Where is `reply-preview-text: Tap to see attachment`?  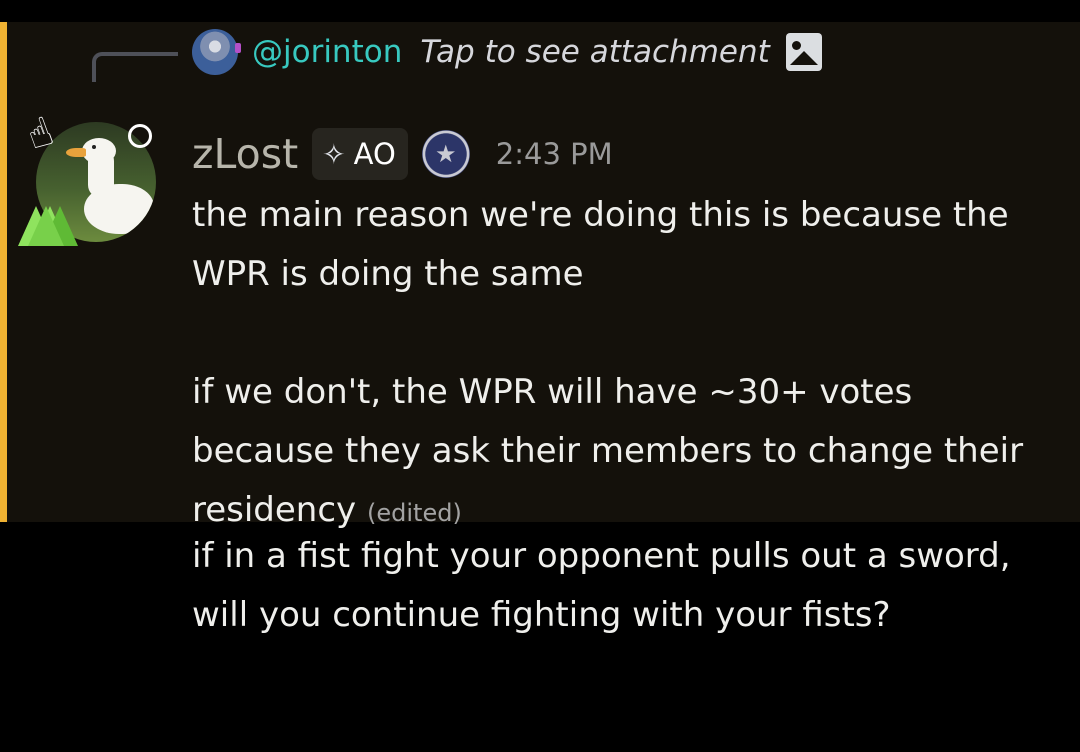
reply-preview-text: Tap to see attachment is located at coordinates (594, 52).